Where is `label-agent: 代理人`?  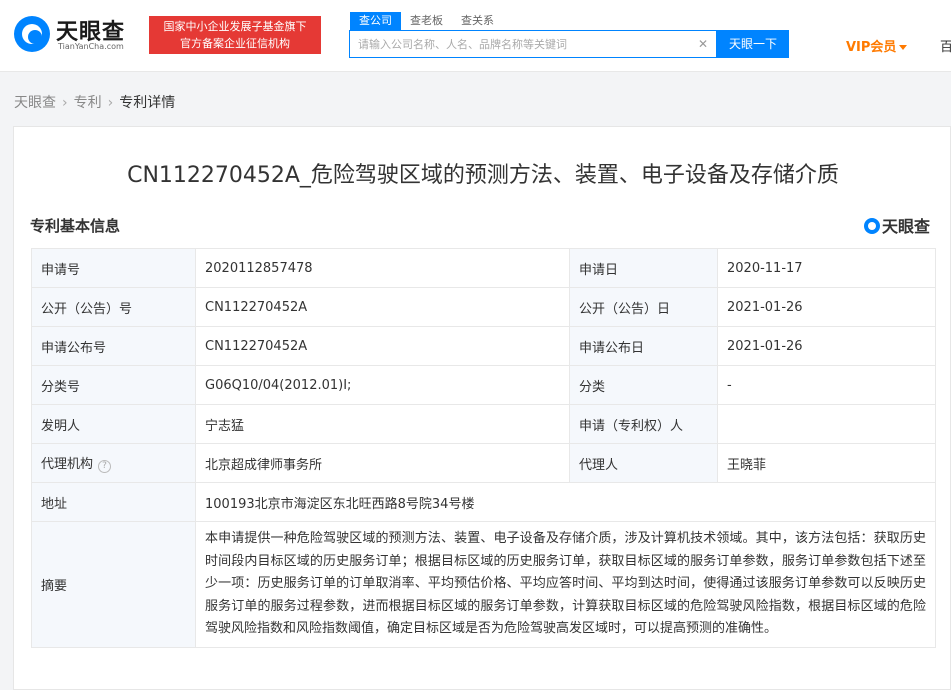 label-agent: 代理人 is located at coordinates (643, 463).